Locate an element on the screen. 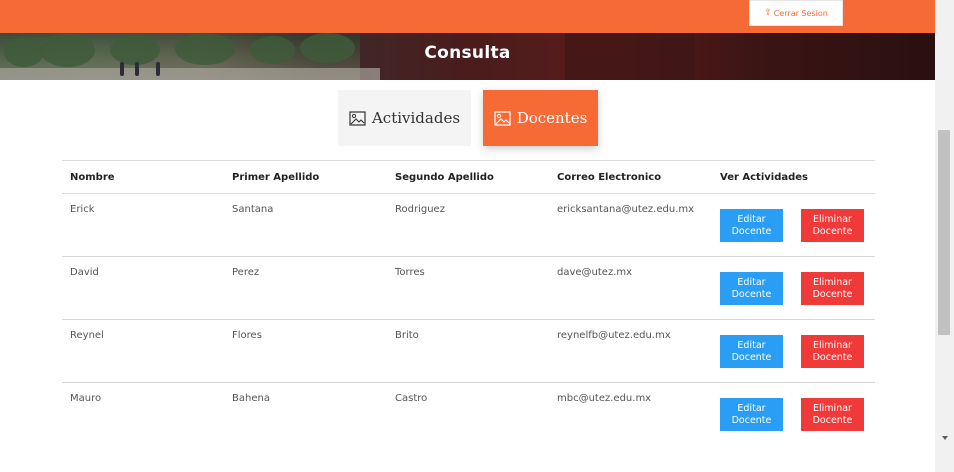 Image resolution: width=954 pixels, height=472 pixels. cell-segundo-apellido: Rodriguez is located at coordinates (468, 225).